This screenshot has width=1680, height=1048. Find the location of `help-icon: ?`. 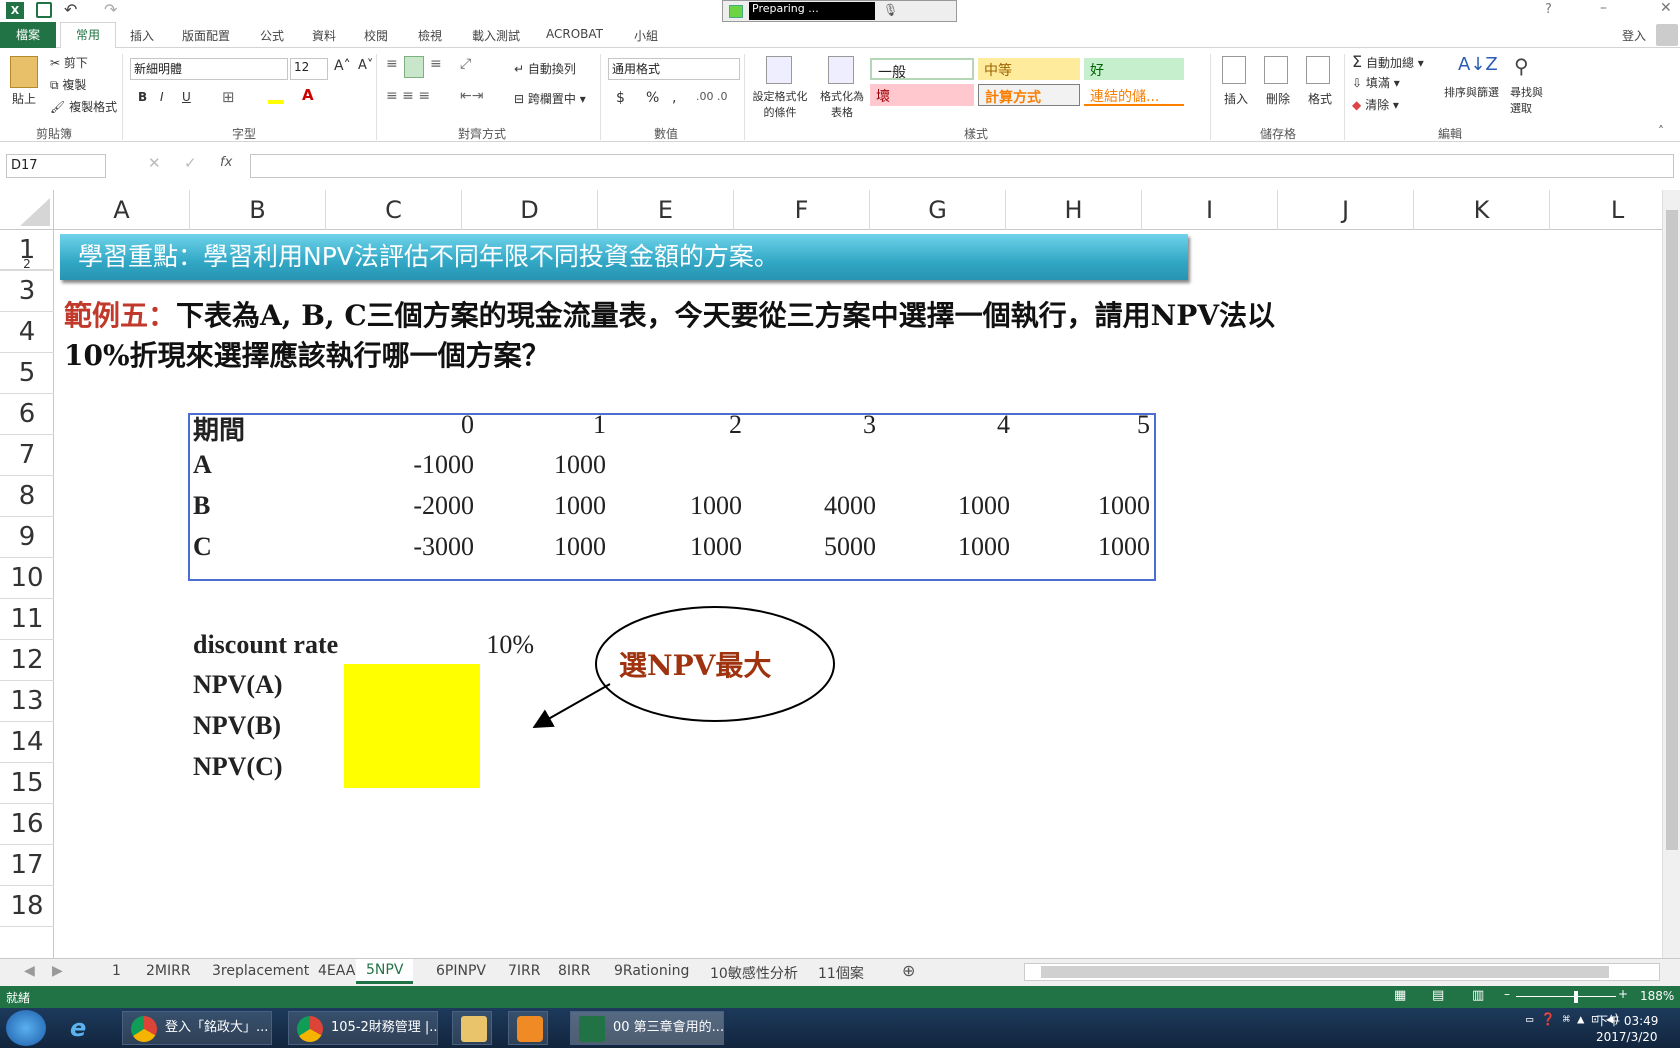

help-icon: ? is located at coordinates (1548, 9).